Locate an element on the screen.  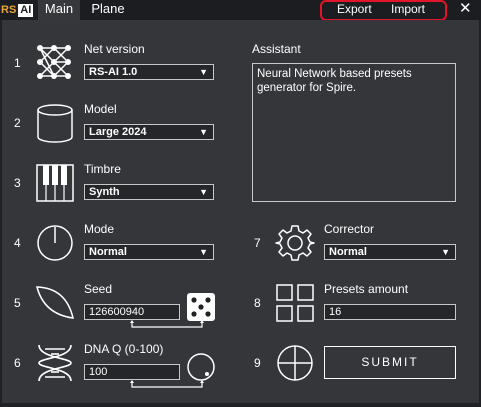
tab-main: Main is located at coordinates (59, 10).